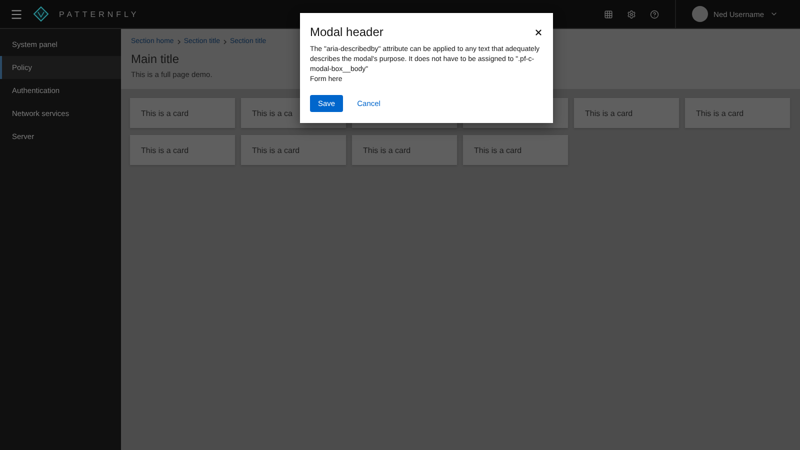 The width and height of the screenshot is (800, 450). What do you see at coordinates (538, 32) in the screenshot?
I see `close-button` at bounding box center [538, 32].